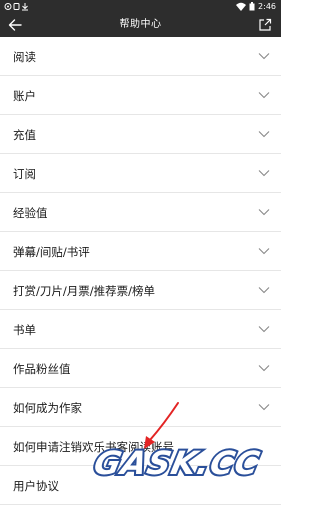  I want to click on help-item-label: 如何成为作家, so click(47, 408).